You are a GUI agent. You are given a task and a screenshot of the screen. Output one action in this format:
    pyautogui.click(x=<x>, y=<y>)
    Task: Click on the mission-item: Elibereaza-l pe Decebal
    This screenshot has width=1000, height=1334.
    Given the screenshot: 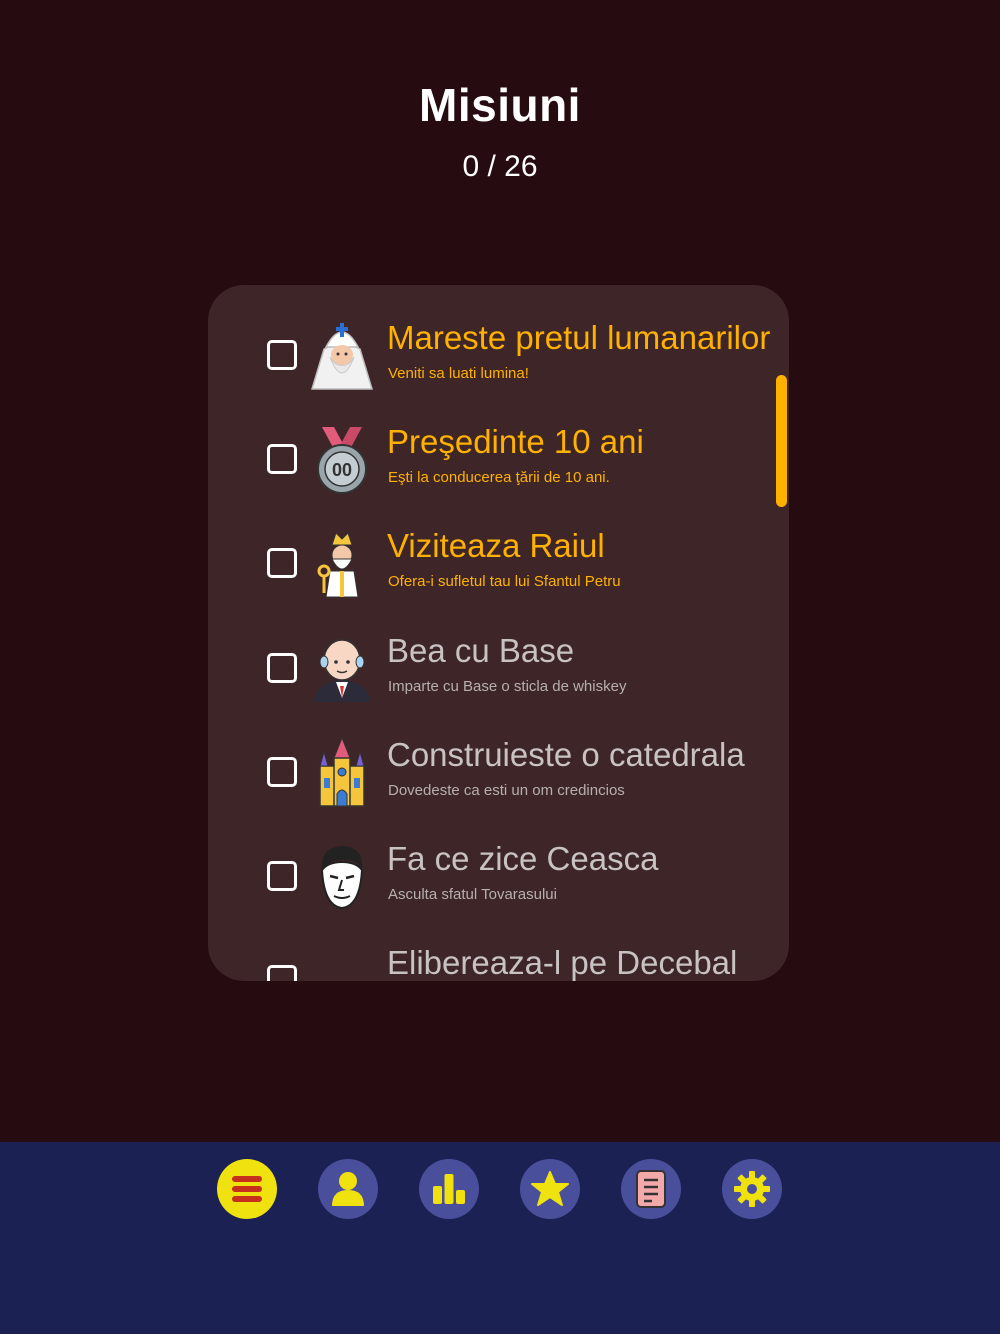 What is the action you would take?
    pyautogui.click(x=498, y=945)
    